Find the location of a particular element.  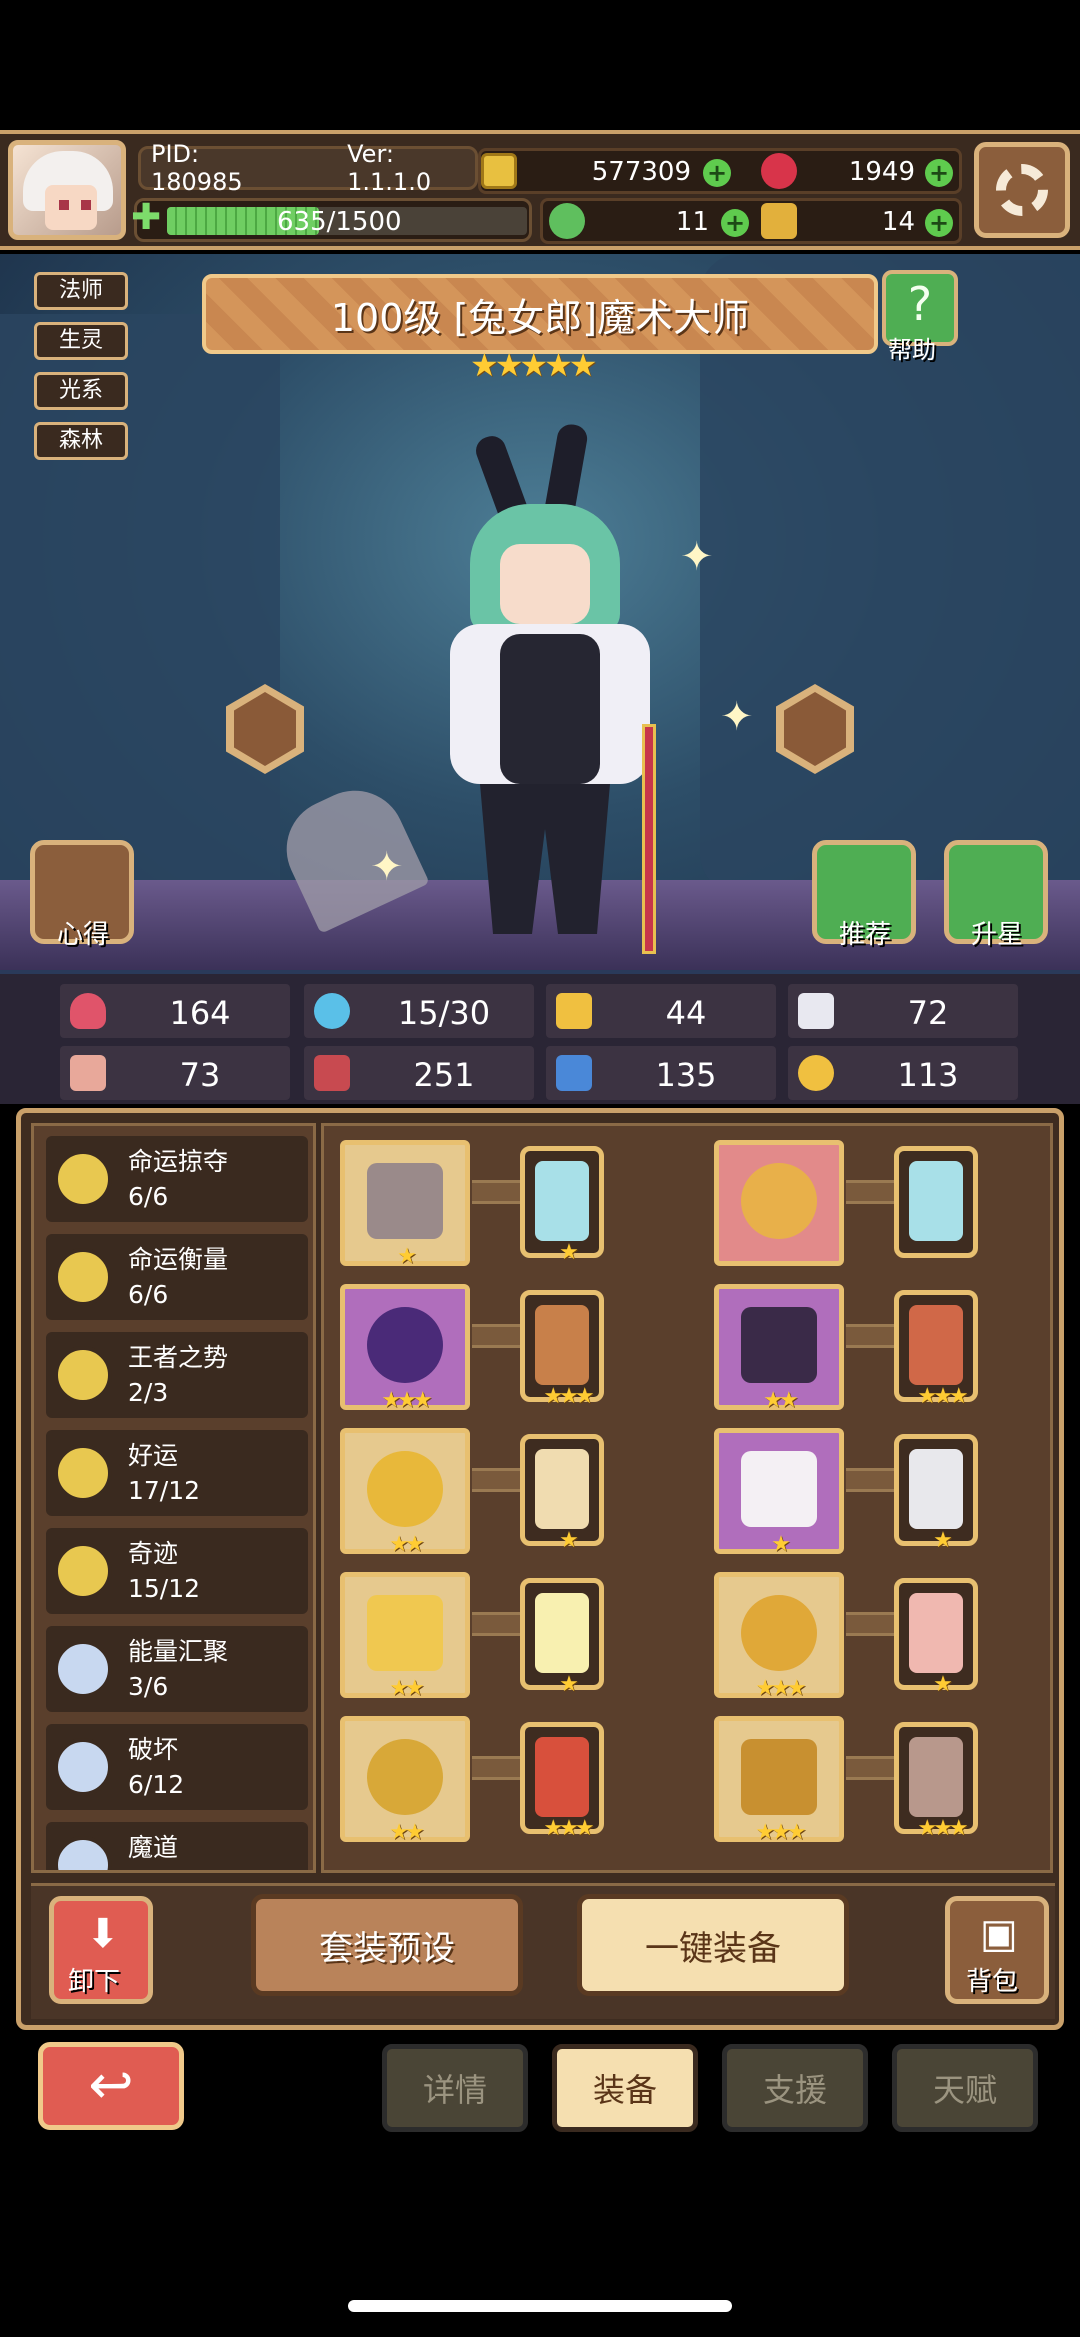

exp-plus-icon: ✚ is located at coordinates (146, 217).